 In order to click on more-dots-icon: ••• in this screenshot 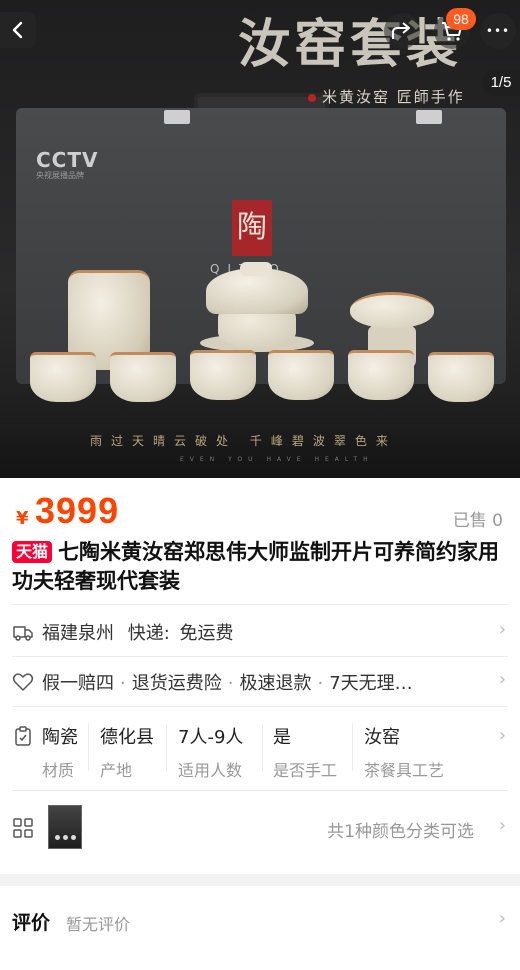, I will do `click(498, 31)`.